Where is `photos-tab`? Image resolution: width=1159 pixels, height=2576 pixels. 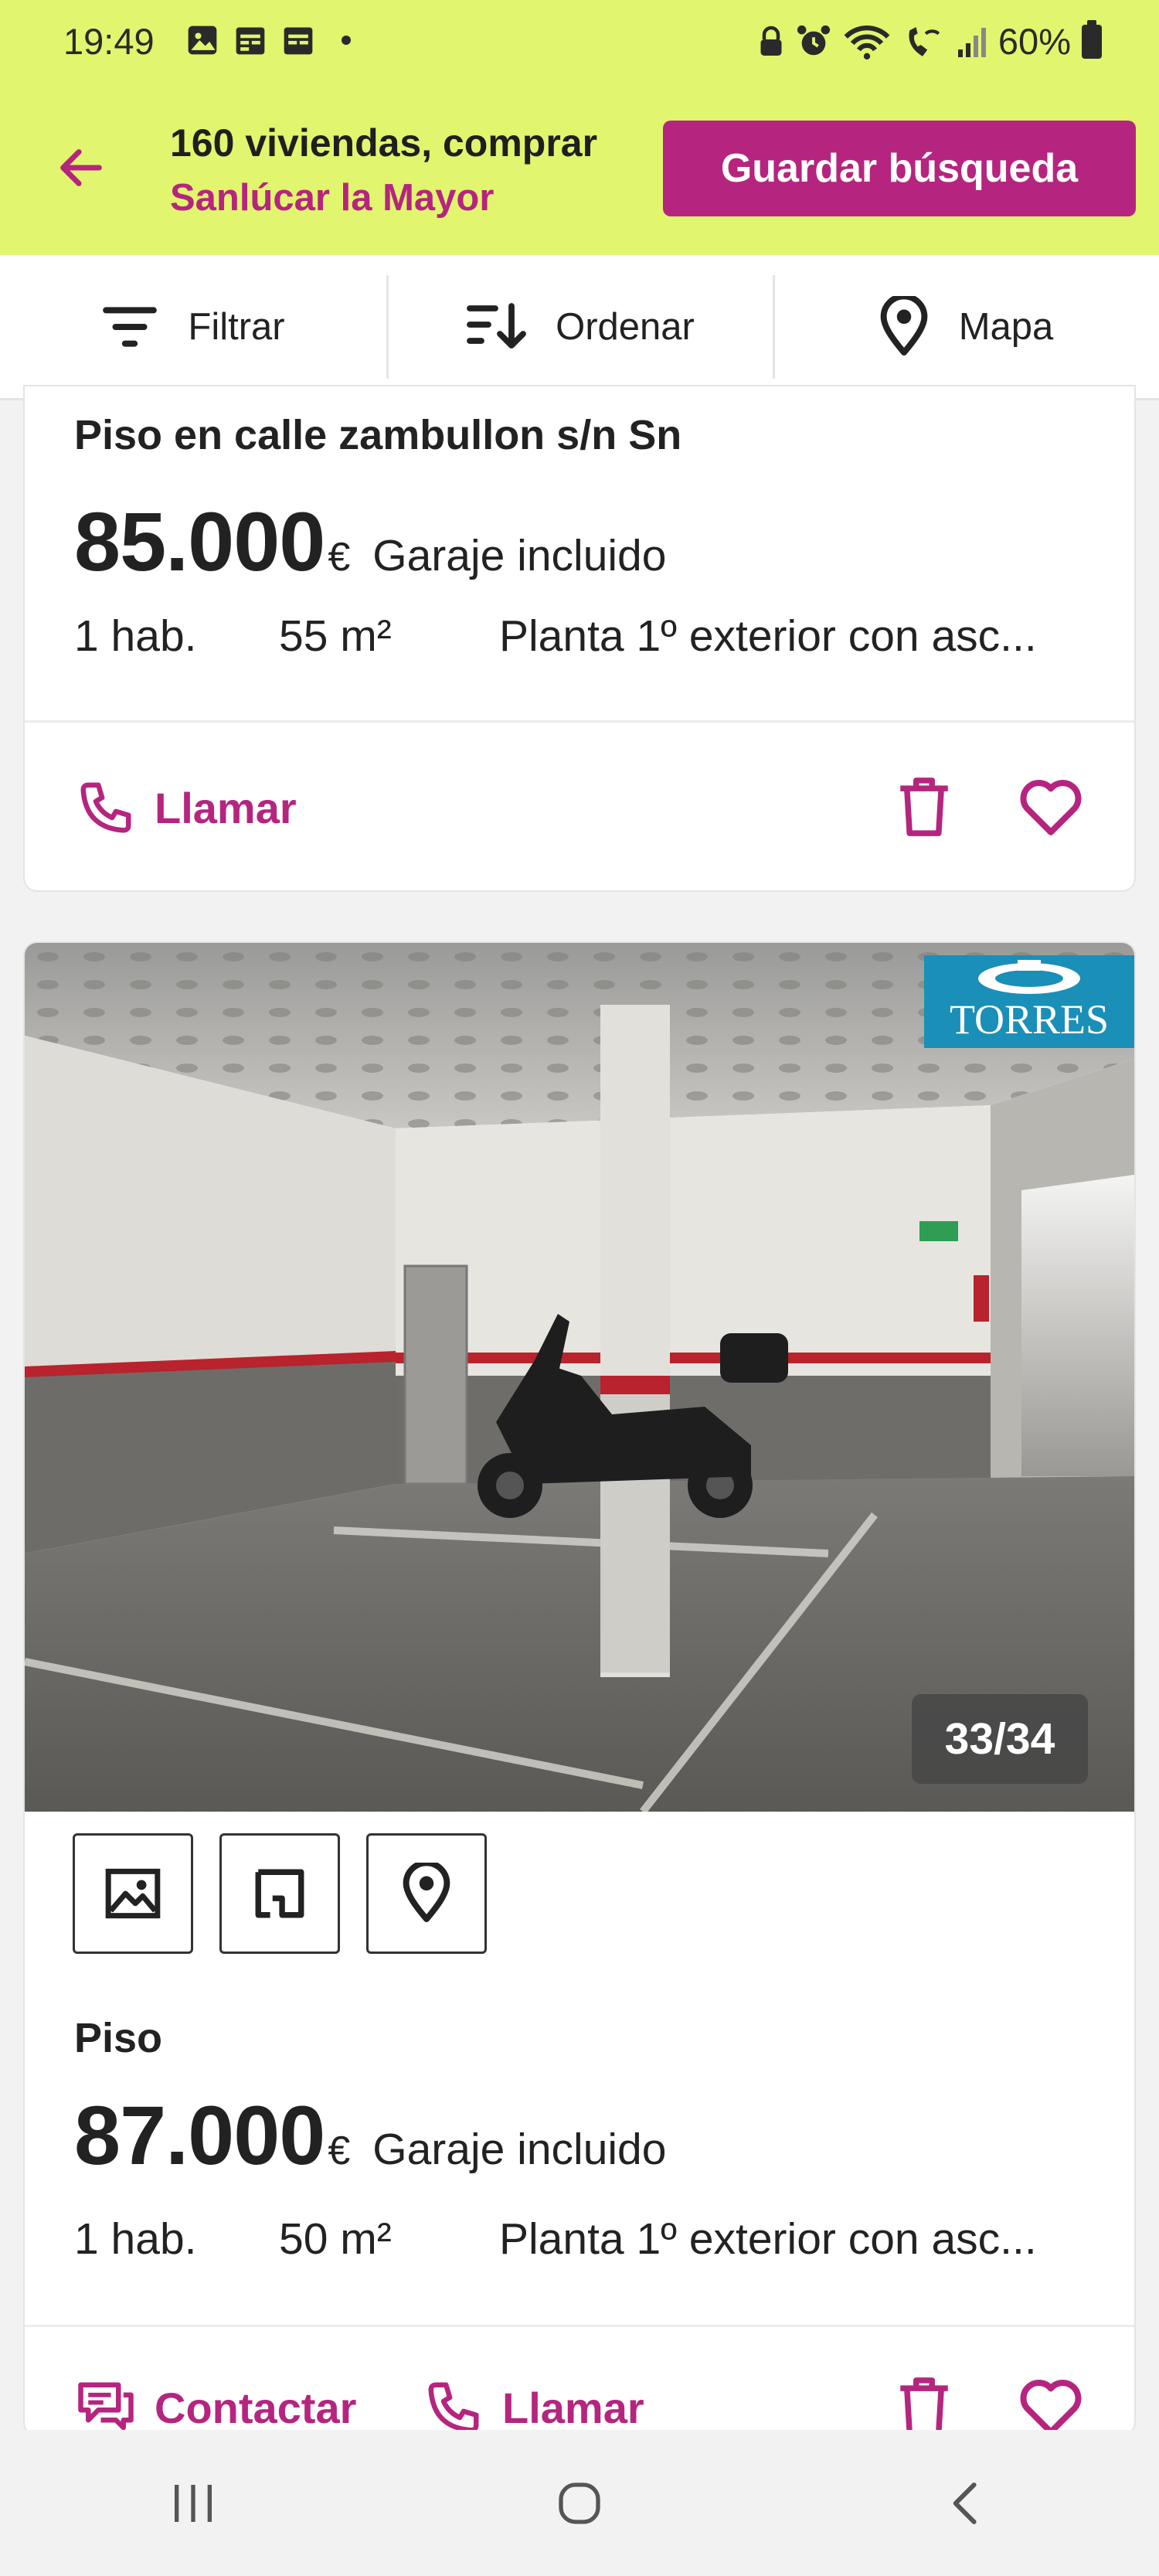
photos-tab is located at coordinates (133, 1893).